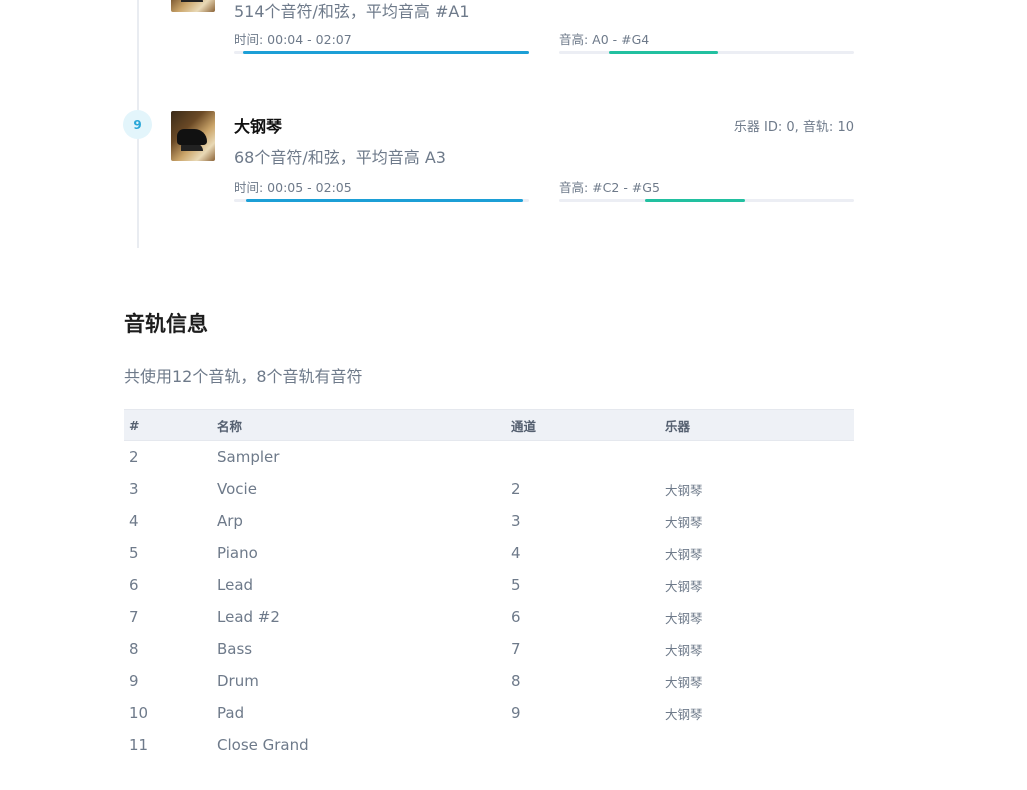  I want to click on track-name-cell: Lead #2, so click(248, 617).